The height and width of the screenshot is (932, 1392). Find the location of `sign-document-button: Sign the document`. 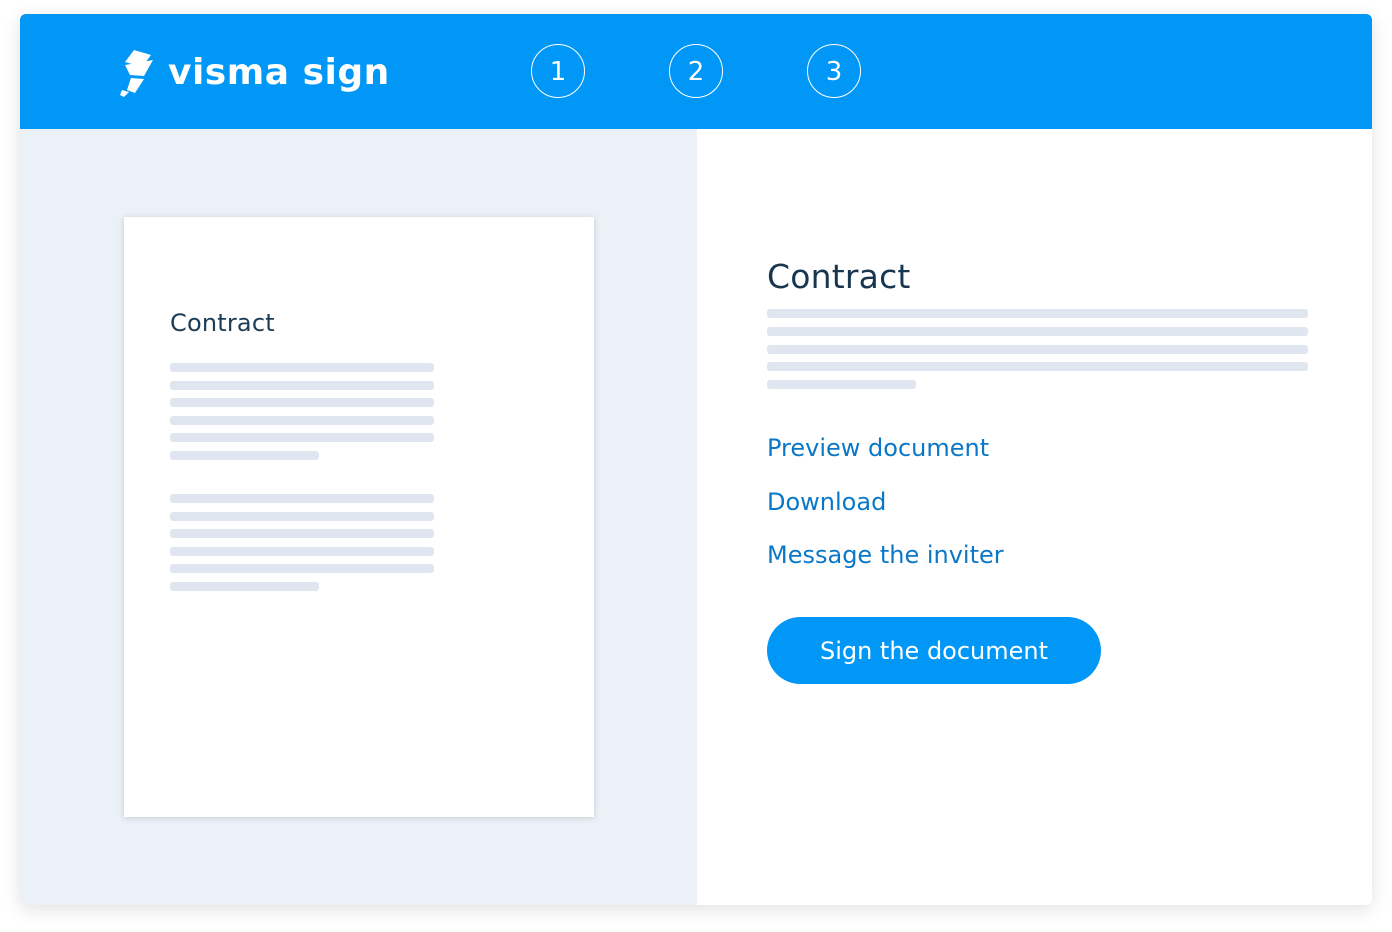

sign-document-button: Sign the document is located at coordinates (934, 650).